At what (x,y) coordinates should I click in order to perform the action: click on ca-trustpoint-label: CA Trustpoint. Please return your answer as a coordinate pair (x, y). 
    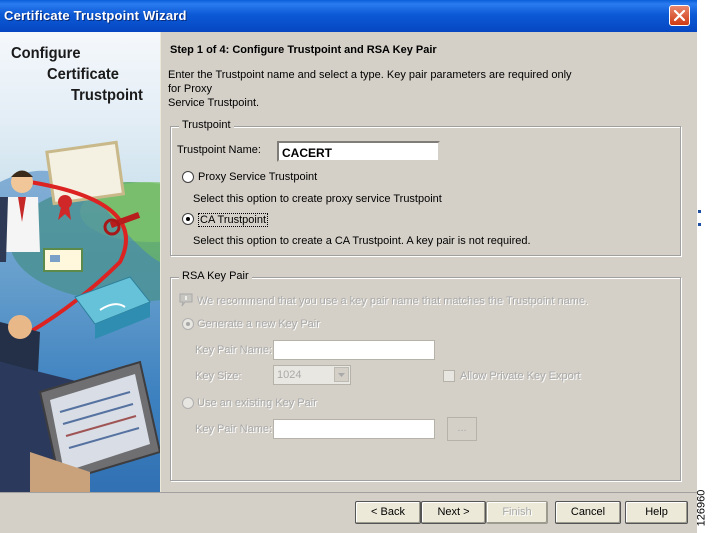
    Looking at the image, I should click on (233, 220).